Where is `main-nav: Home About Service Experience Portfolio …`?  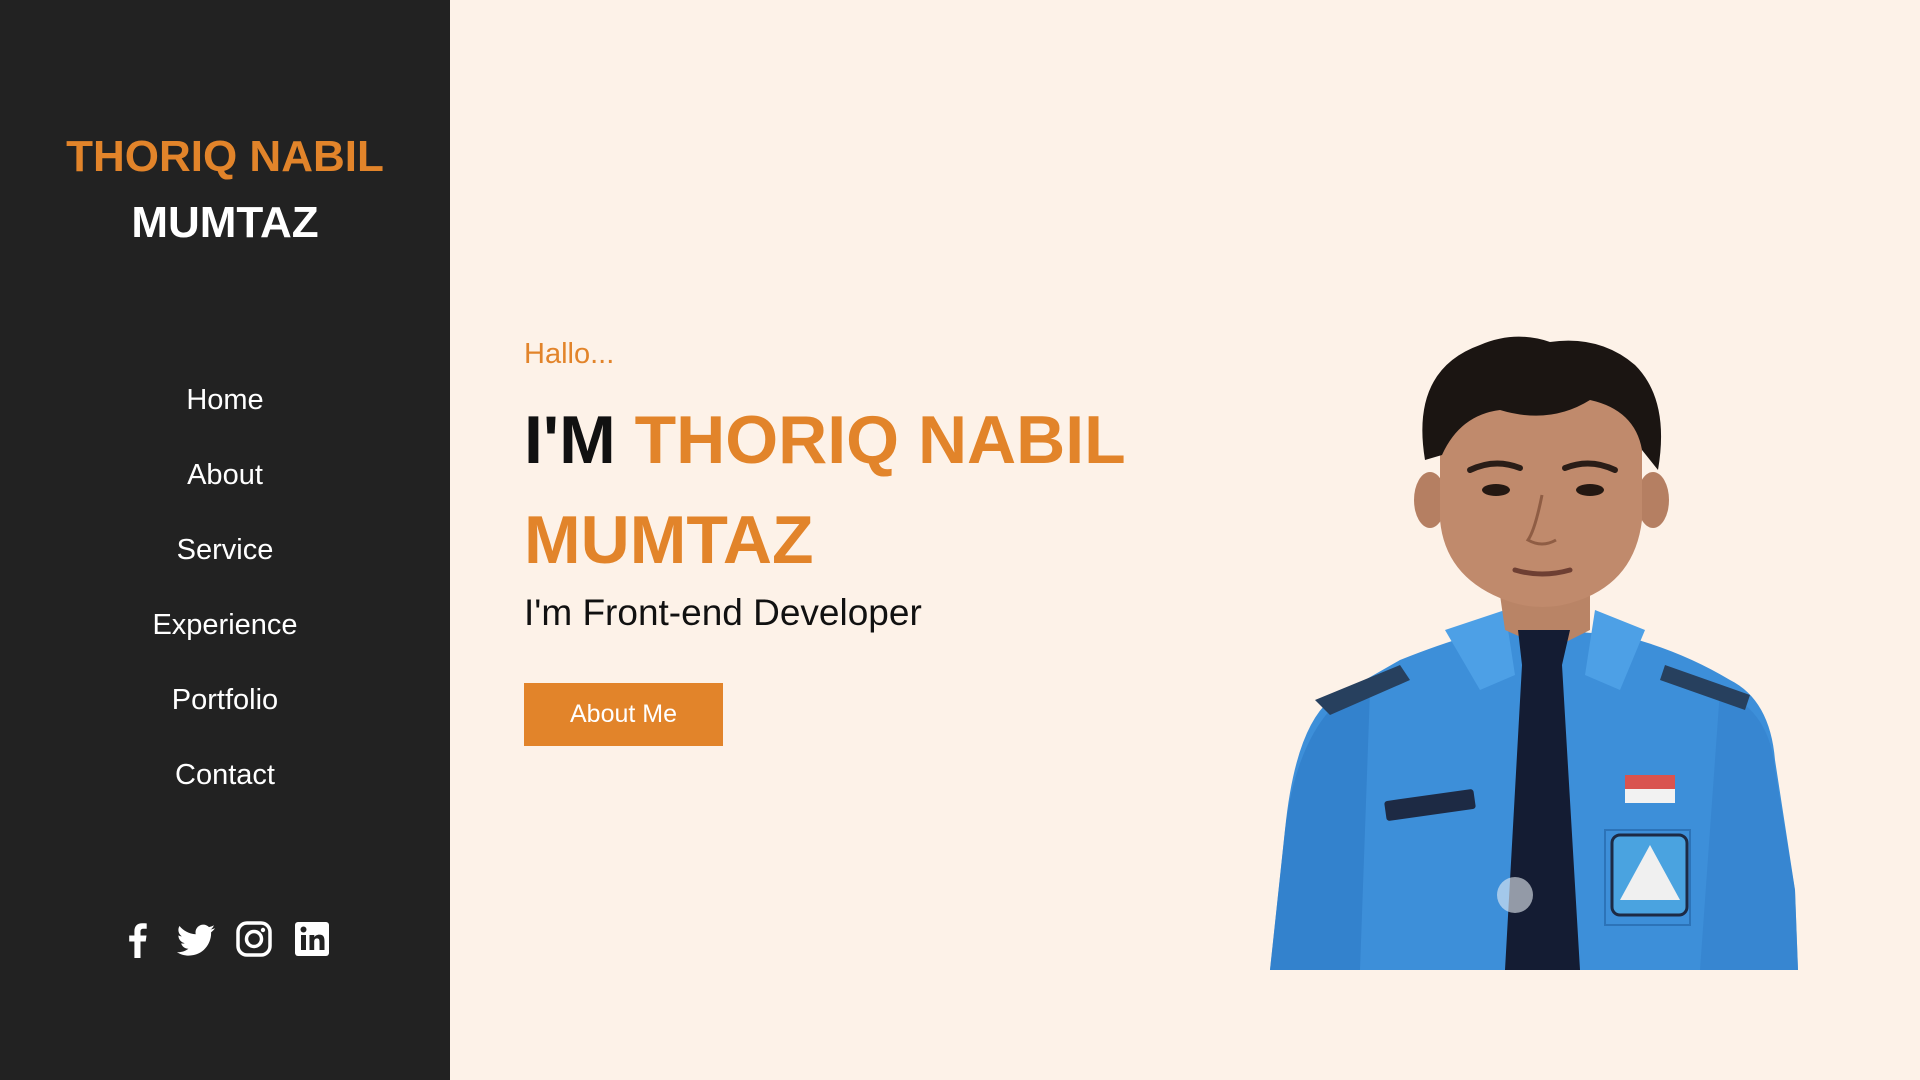
main-nav: Home About Service Experience Portfolio … is located at coordinates (225, 600).